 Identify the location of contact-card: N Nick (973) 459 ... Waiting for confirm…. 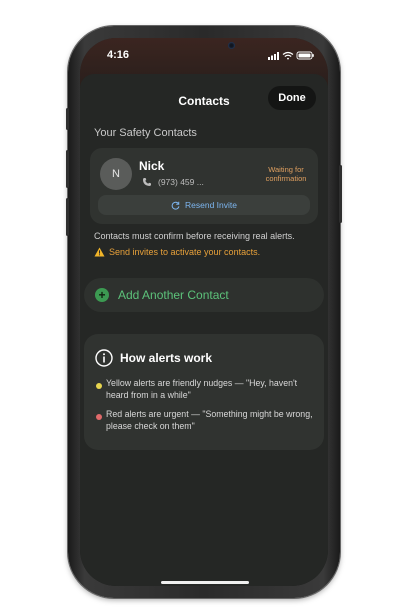
(204, 186).